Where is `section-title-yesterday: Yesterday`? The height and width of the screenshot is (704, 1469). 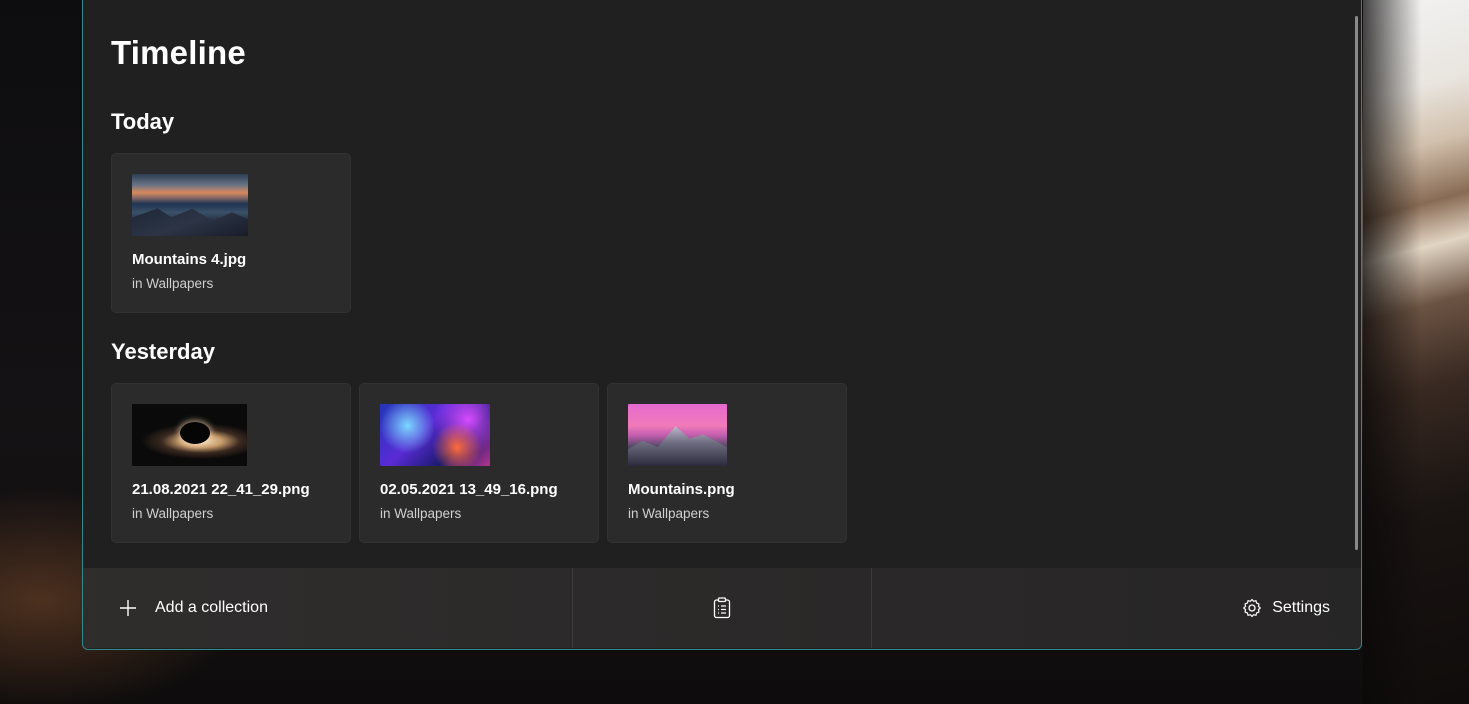 section-title-yesterday: Yesterday is located at coordinates (163, 351).